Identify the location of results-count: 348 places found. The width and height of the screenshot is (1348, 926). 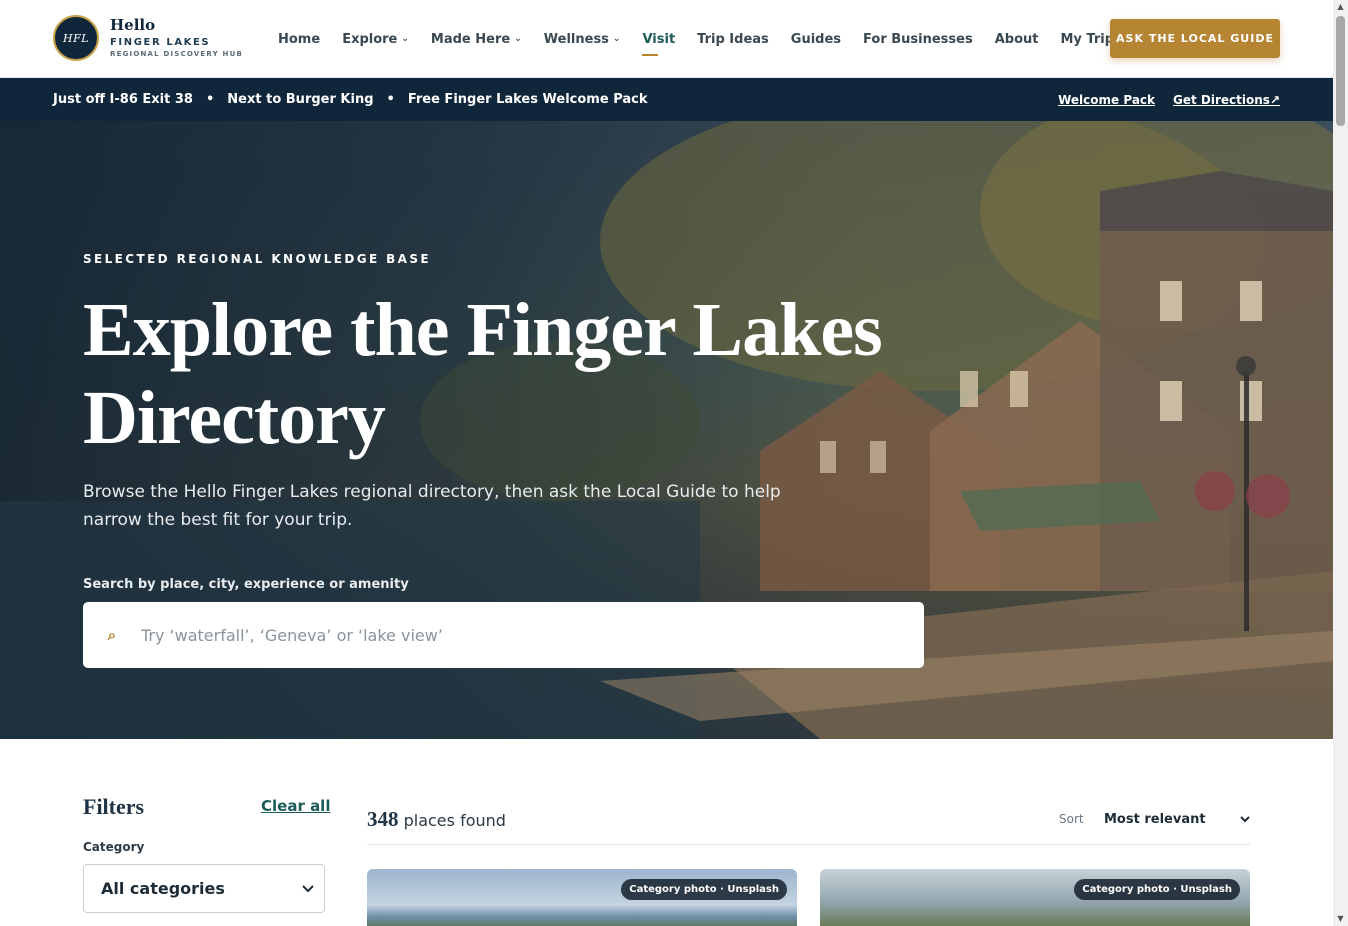
(436, 819).